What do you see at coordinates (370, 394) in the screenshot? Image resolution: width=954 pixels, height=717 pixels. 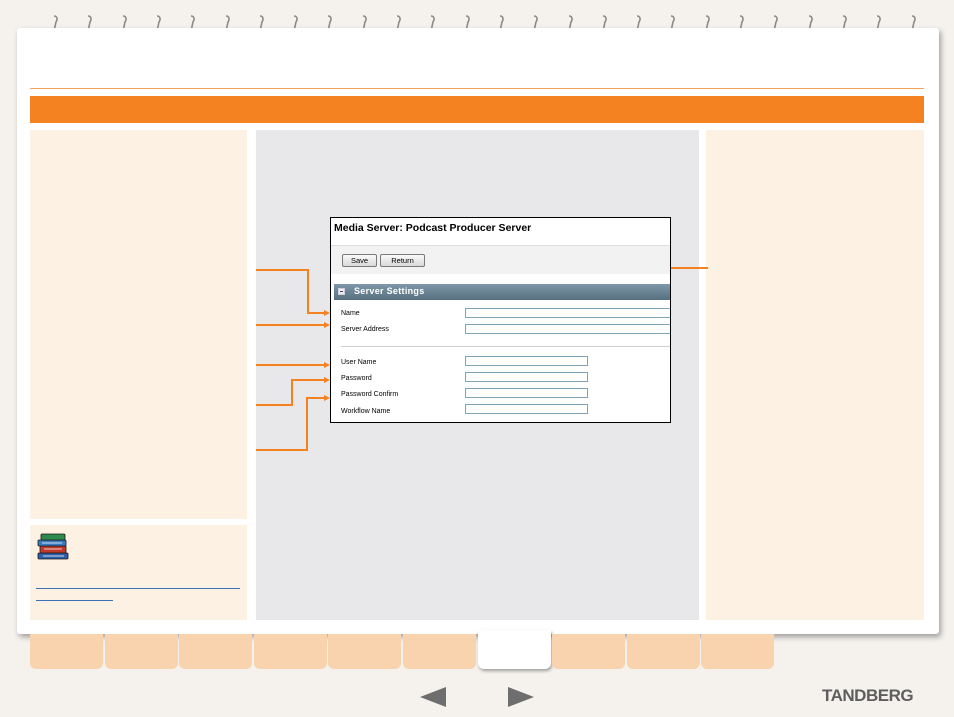 I see `field-label-password-confirm: Password Confirm` at bounding box center [370, 394].